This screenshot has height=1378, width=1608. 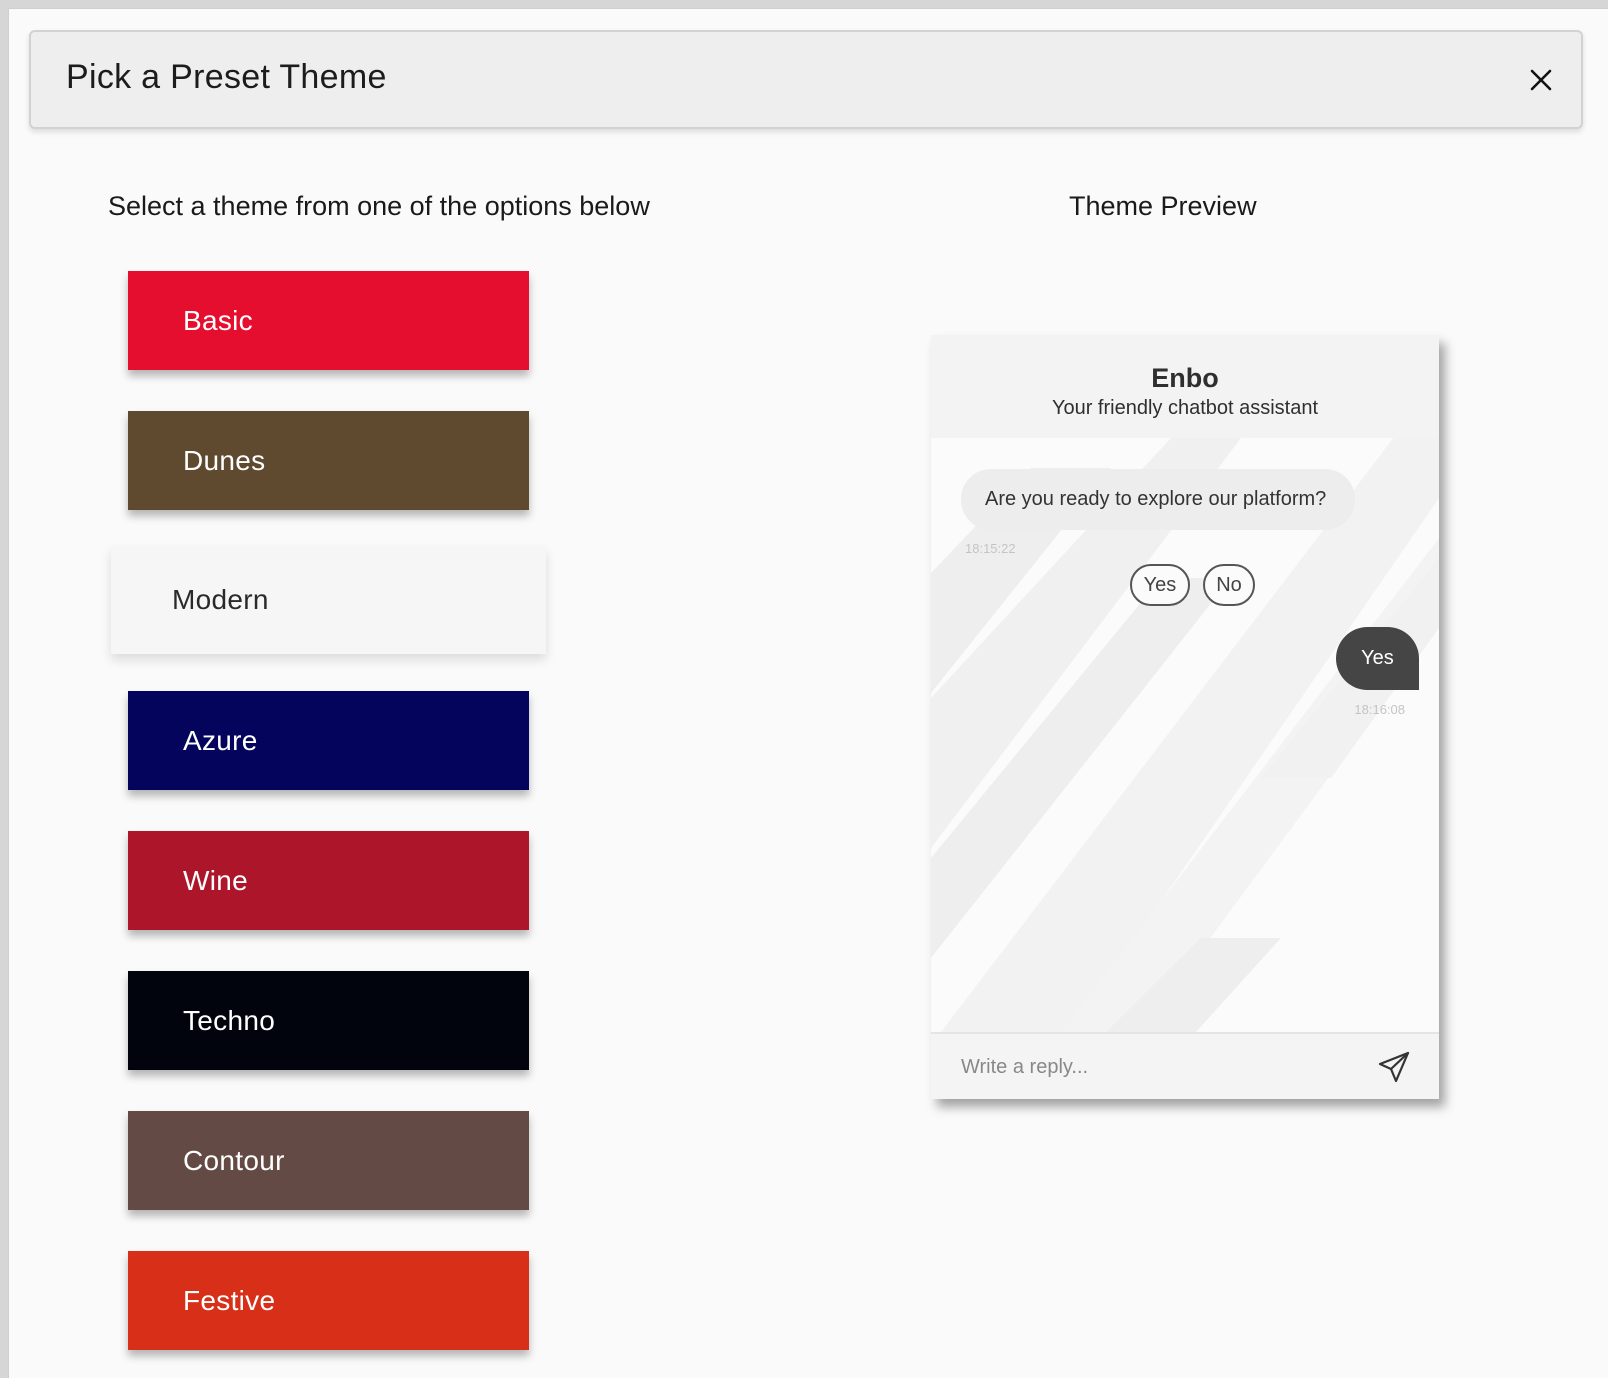 I want to click on preview-heading: Theme Preview, so click(x=1163, y=206).